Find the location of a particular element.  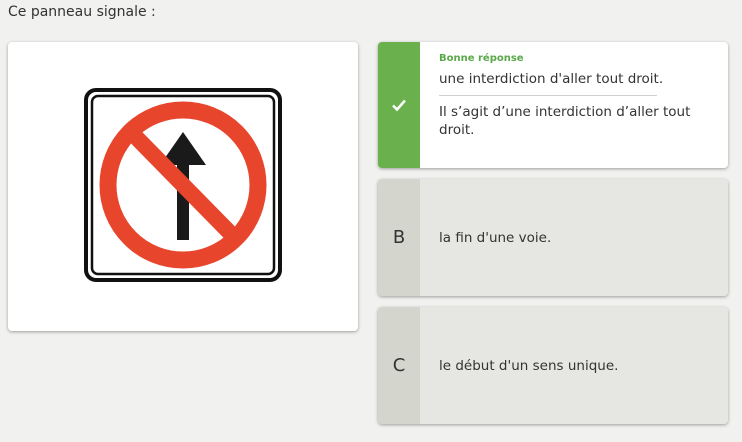

answer-a-marker is located at coordinates (399, 105).